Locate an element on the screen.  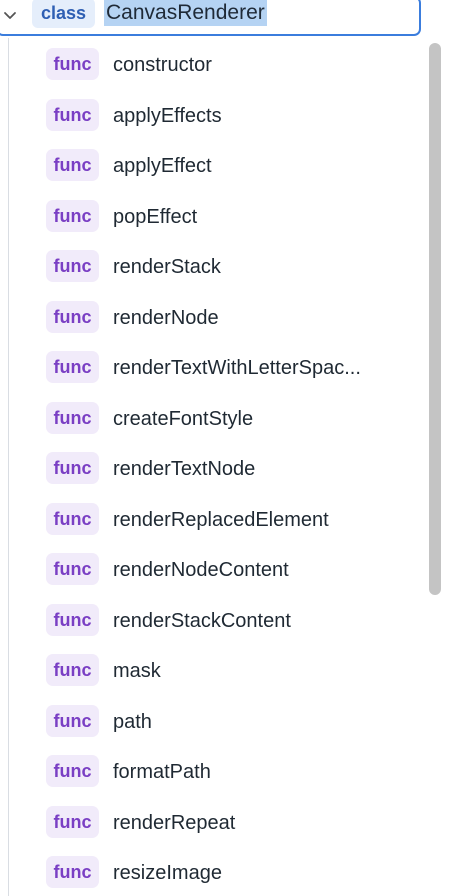
outline-item-func: func applyEffect is located at coordinates (210, 165).